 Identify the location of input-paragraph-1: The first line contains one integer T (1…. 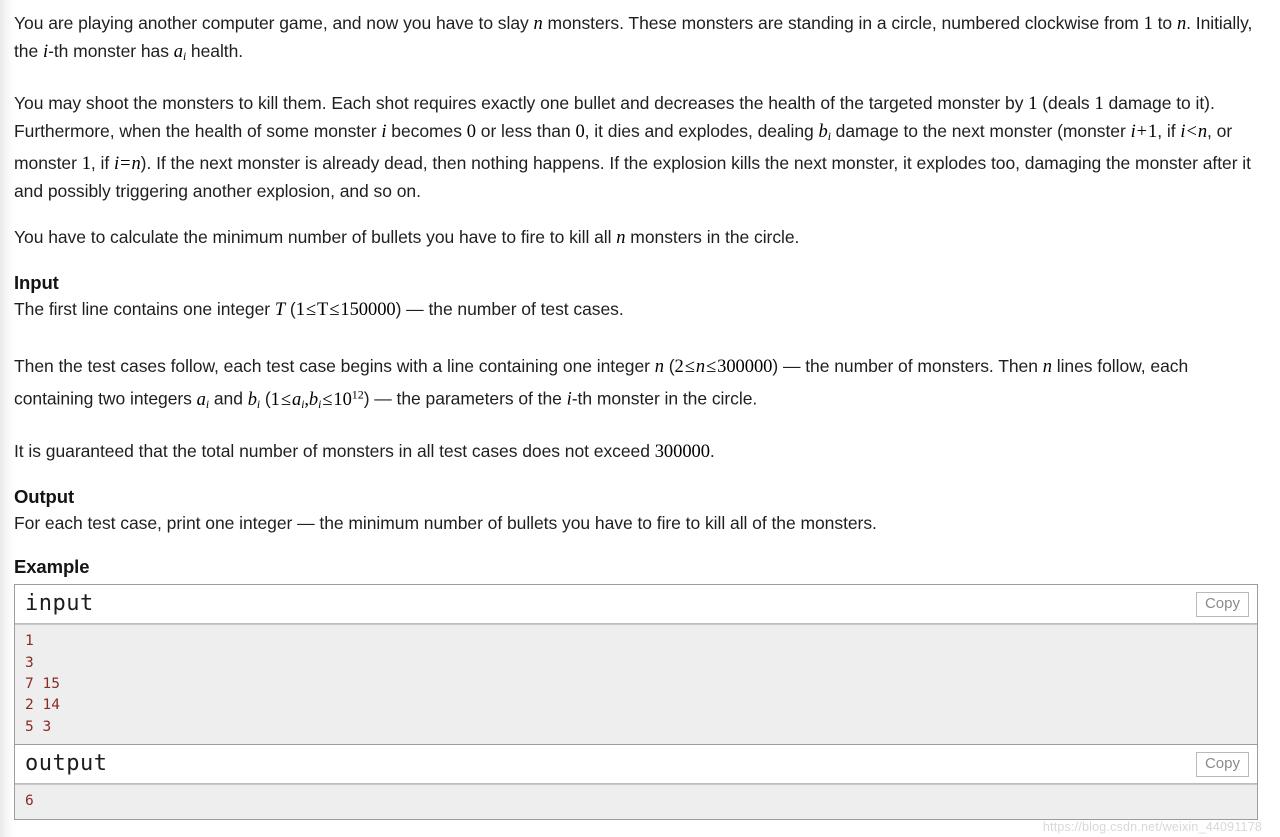
(319, 309).